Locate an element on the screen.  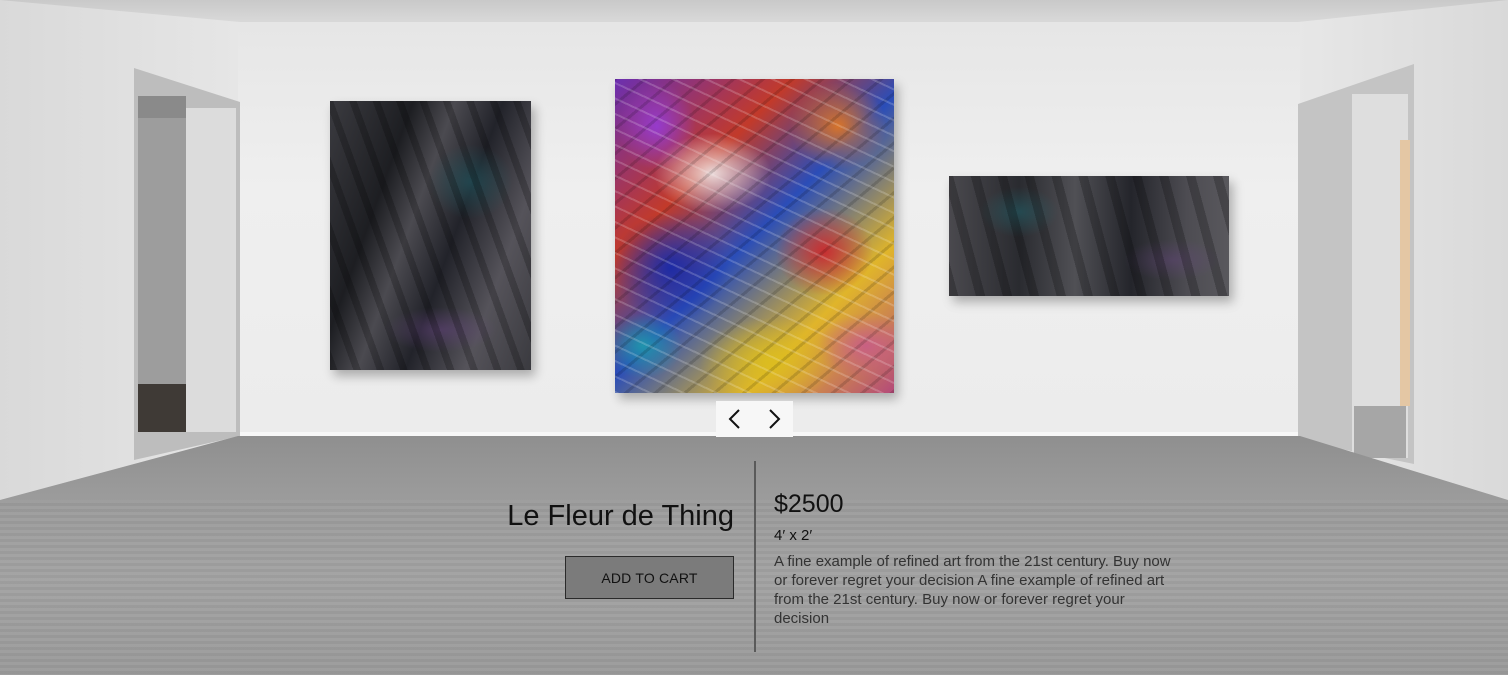
ceiling is located at coordinates (754, 12).